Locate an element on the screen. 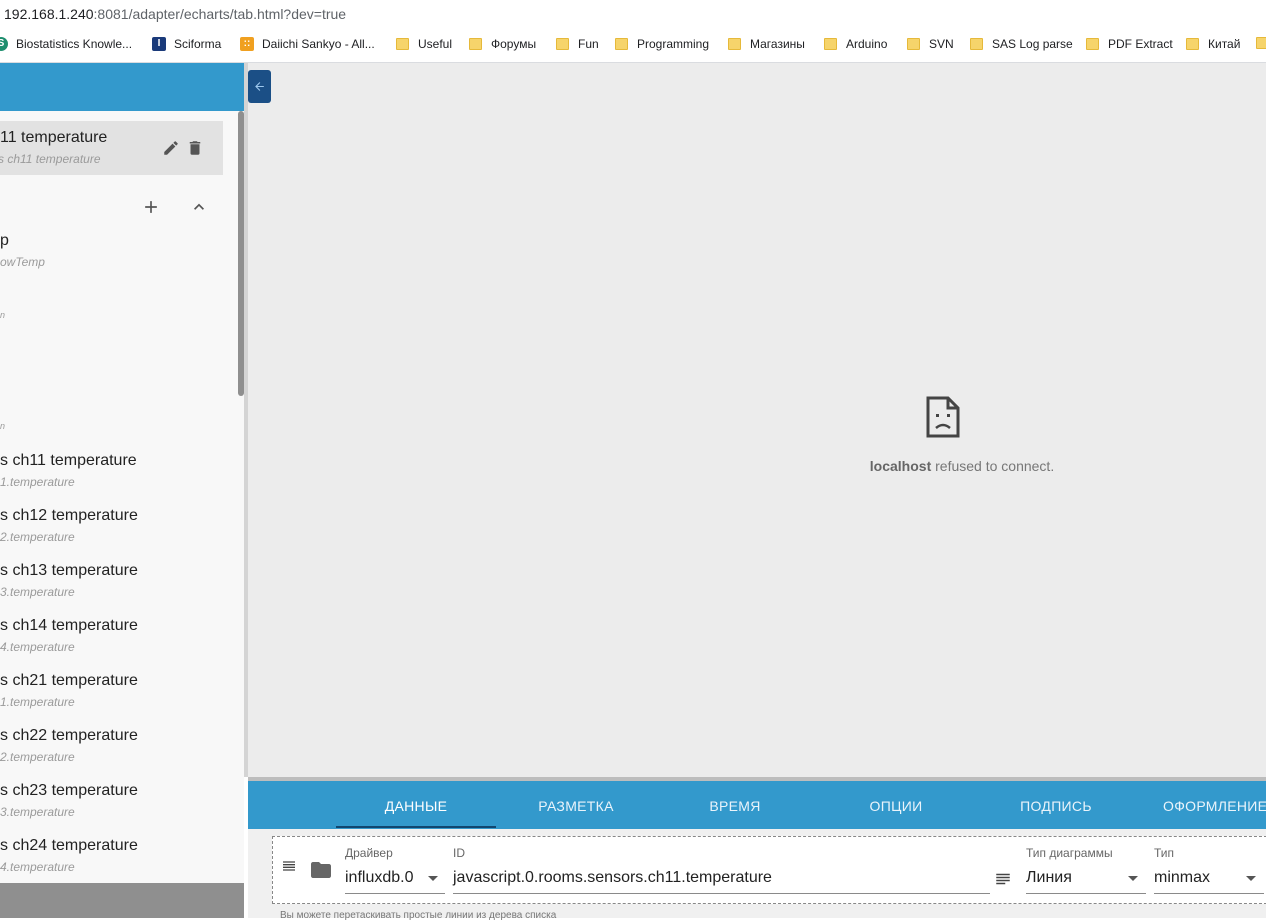 The image size is (1266, 921). selected-preset-subtitle: s ch11 temperature is located at coordinates (50, 159).